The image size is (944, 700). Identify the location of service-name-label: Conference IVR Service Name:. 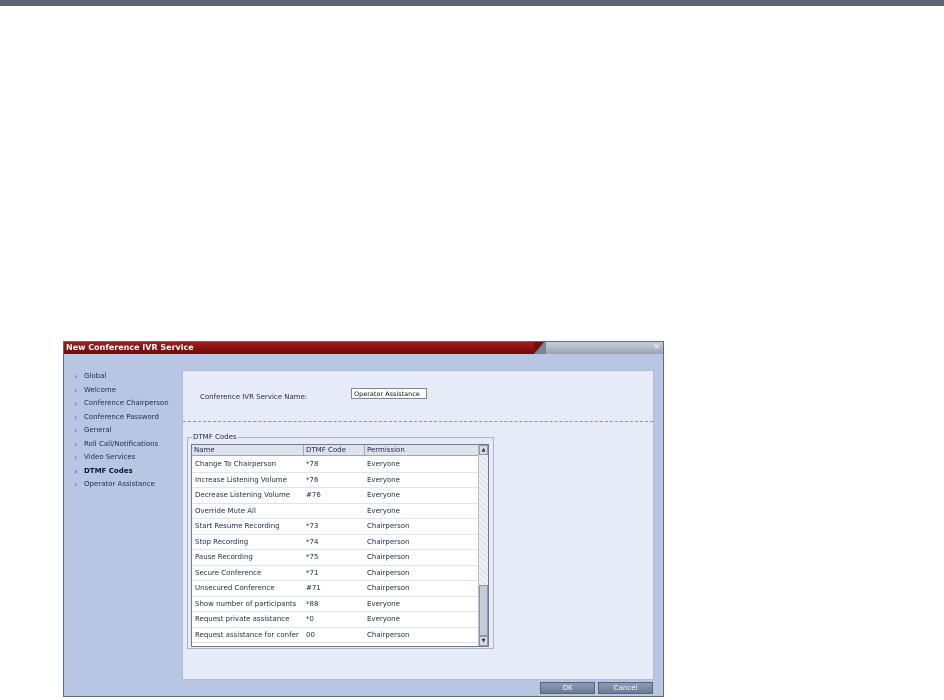
(254, 397).